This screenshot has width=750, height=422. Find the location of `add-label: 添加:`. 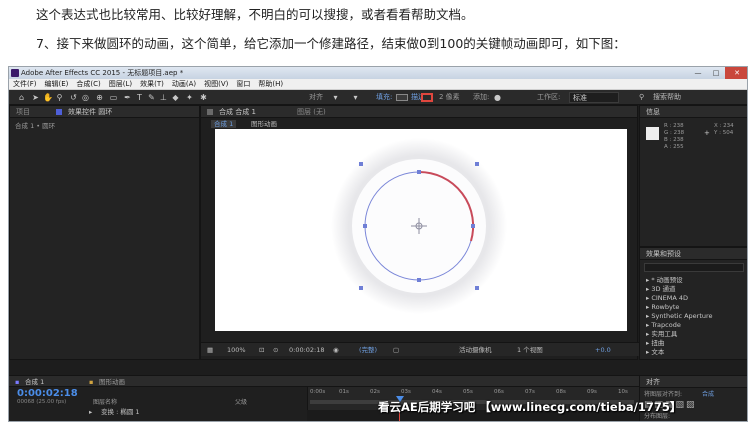

add-label: 添加: is located at coordinates (481, 97).